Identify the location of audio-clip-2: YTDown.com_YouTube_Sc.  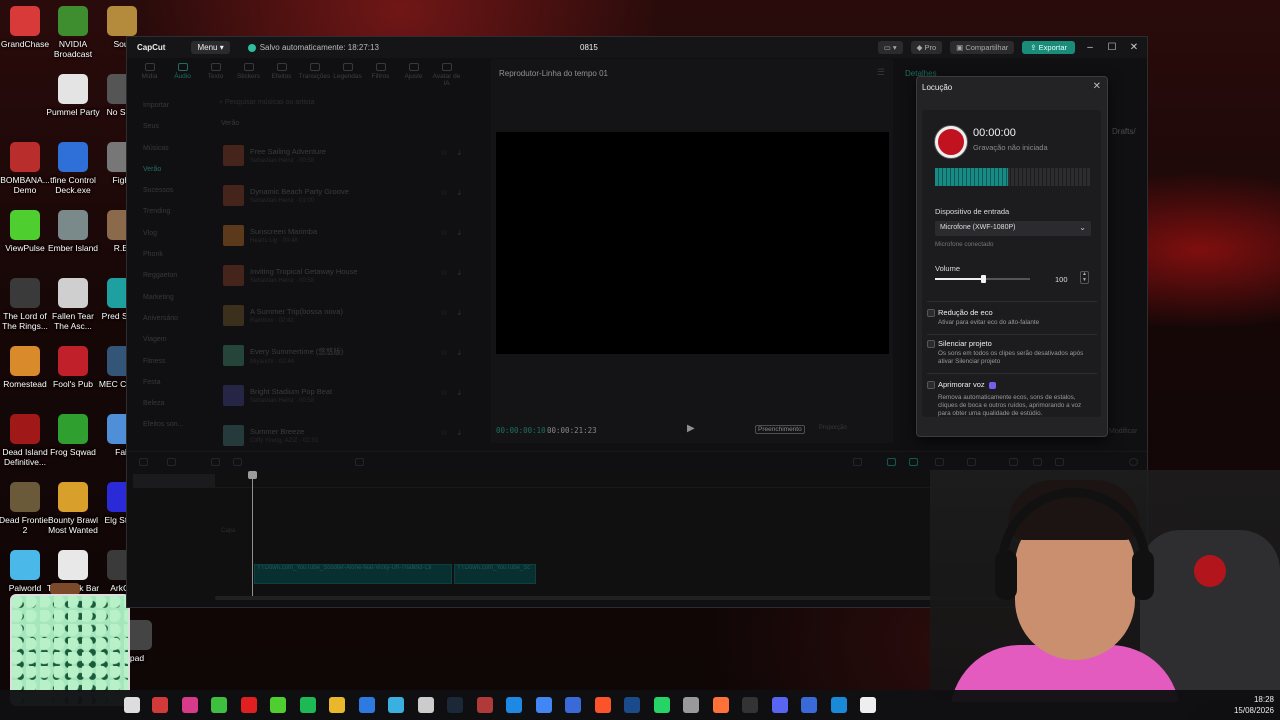
(495, 574).